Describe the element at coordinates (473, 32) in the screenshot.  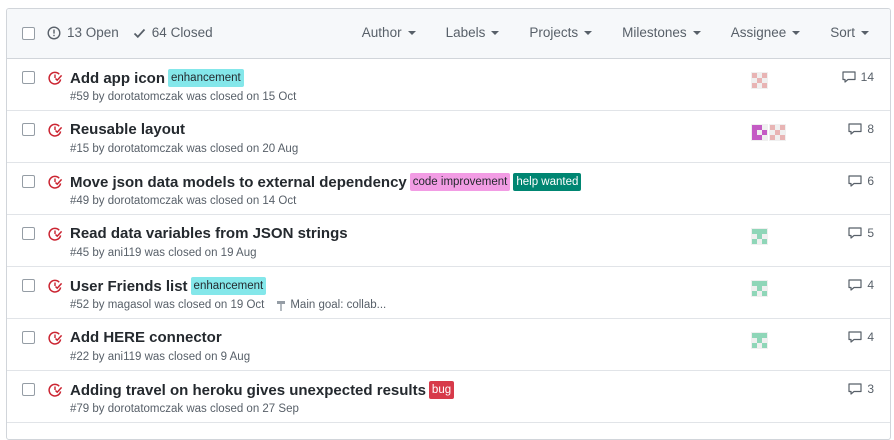
I see `labels-filter: Labels` at that location.